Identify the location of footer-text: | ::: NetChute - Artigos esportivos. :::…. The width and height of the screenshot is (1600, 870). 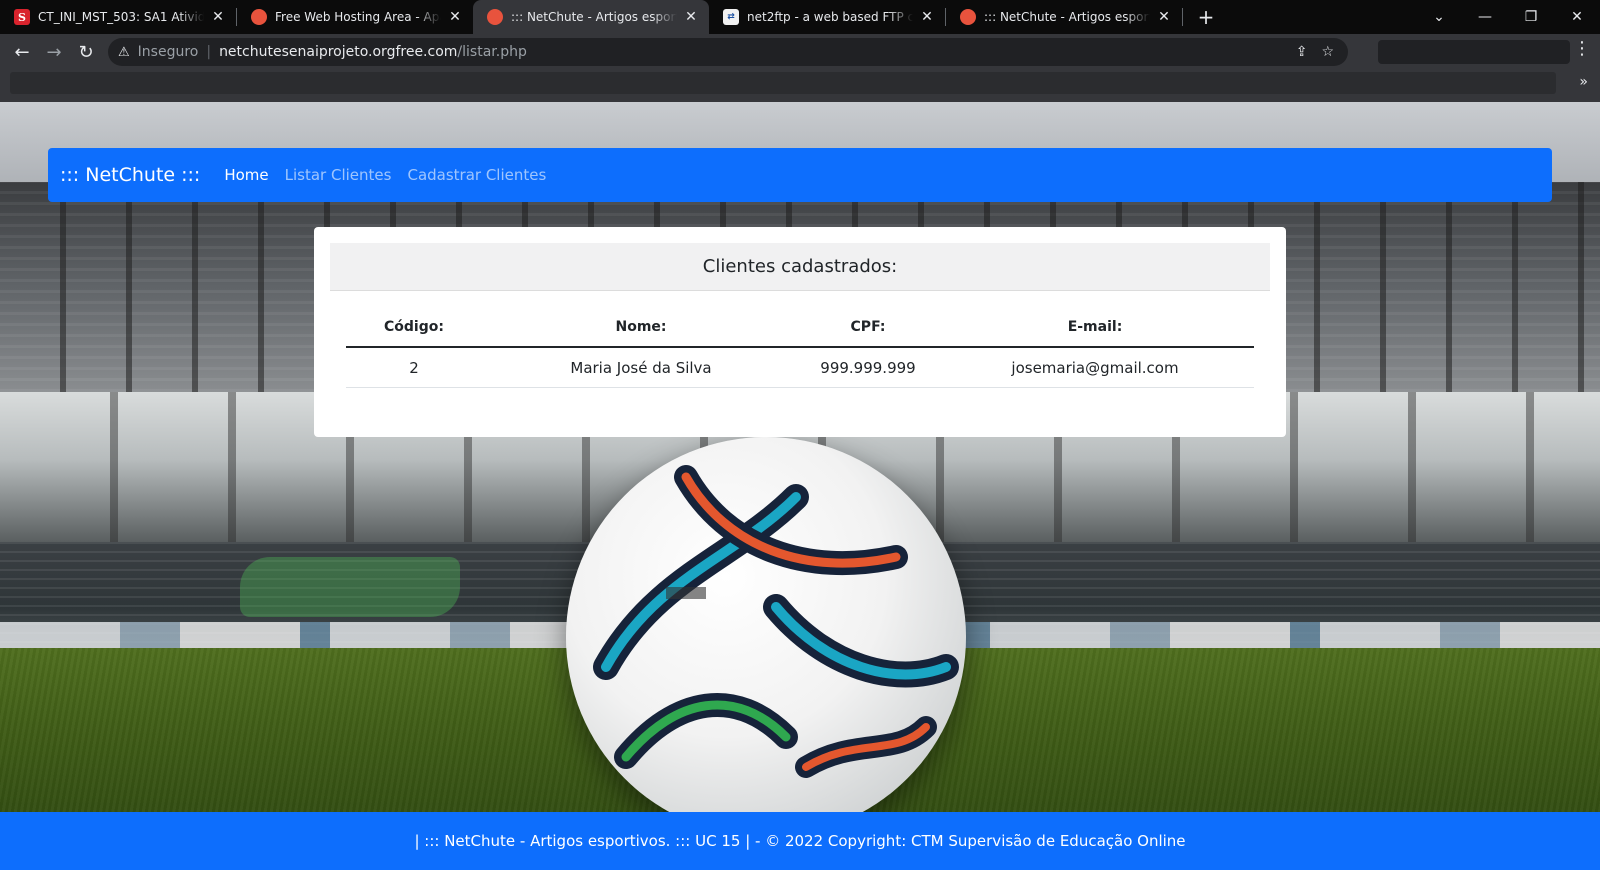
(800, 841).